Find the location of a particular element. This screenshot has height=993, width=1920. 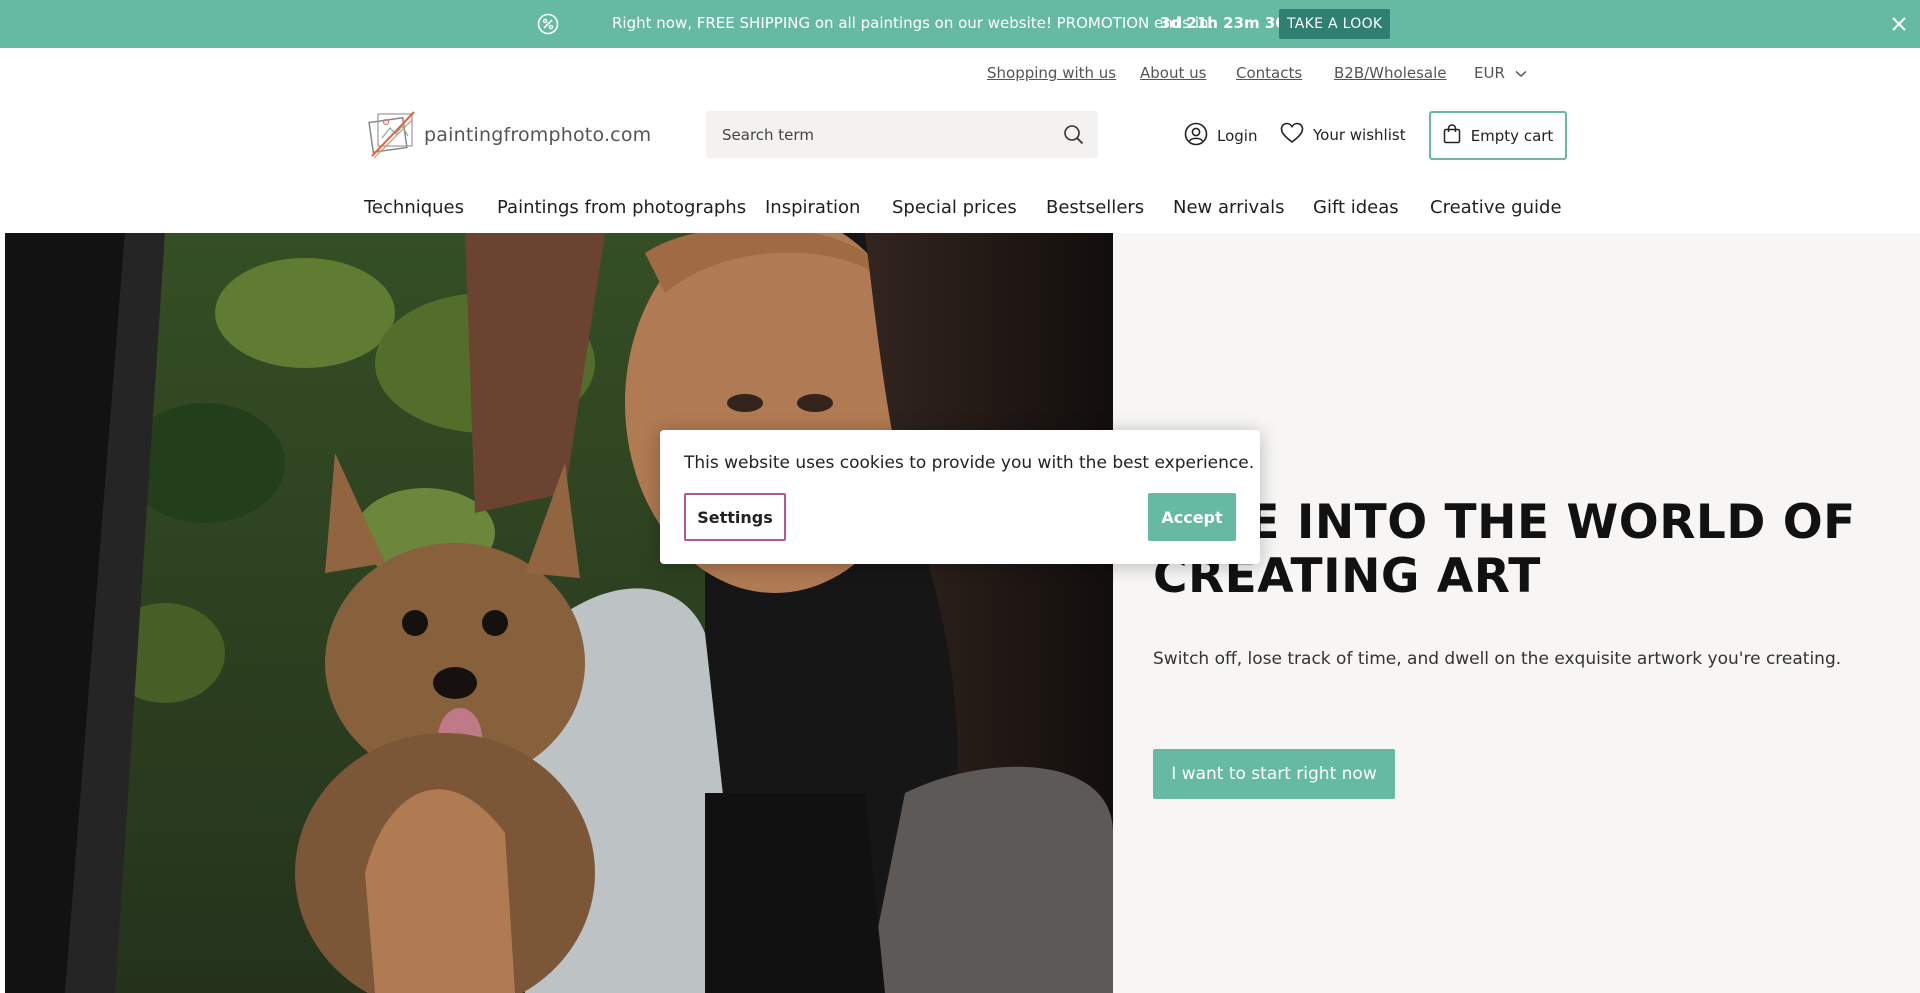

contacts-link: Contacts is located at coordinates (1269, 73).